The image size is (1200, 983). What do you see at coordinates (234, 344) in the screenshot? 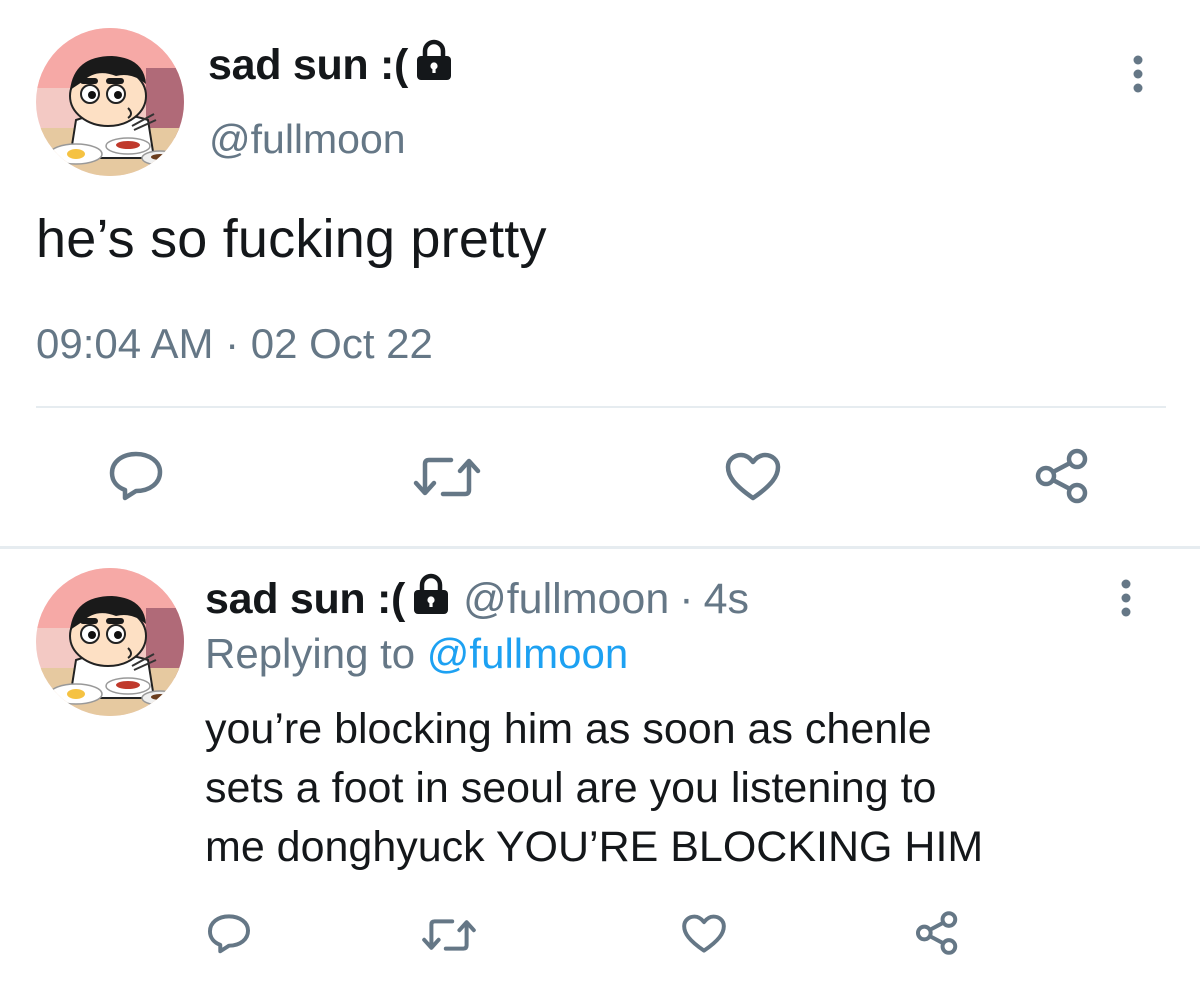
I see `tweet-timestamp: 09:04 AM · 02 Oct 22` at bounding box center [234, 344].